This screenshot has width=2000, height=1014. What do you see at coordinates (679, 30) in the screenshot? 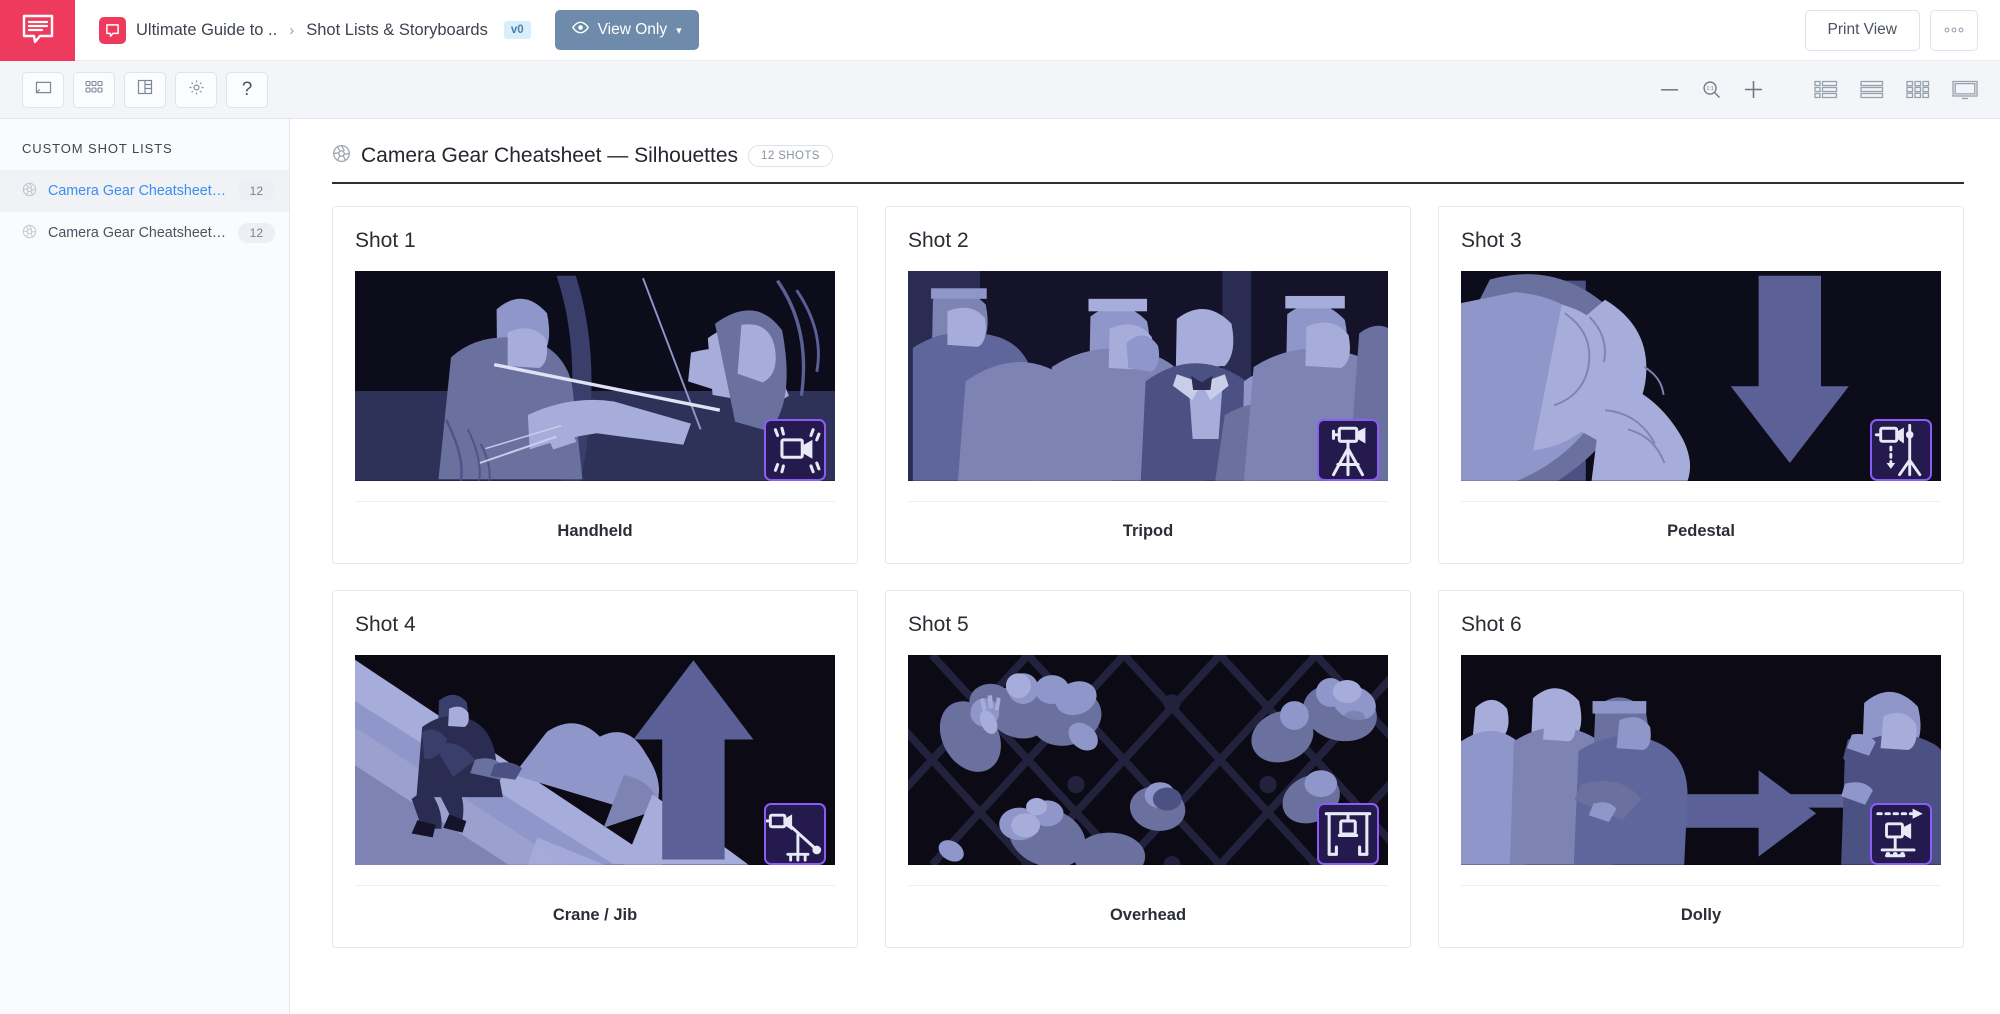
I see `chevron-down-icon: ▾` at bounding box center [679, 30].